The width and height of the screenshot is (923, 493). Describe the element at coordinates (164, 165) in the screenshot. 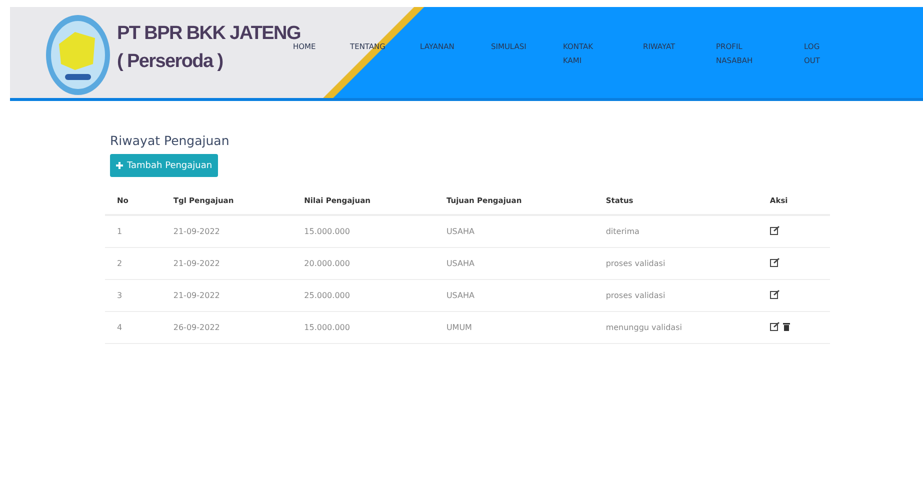

I see `add-button: Tambah Pengajuan` at that location.